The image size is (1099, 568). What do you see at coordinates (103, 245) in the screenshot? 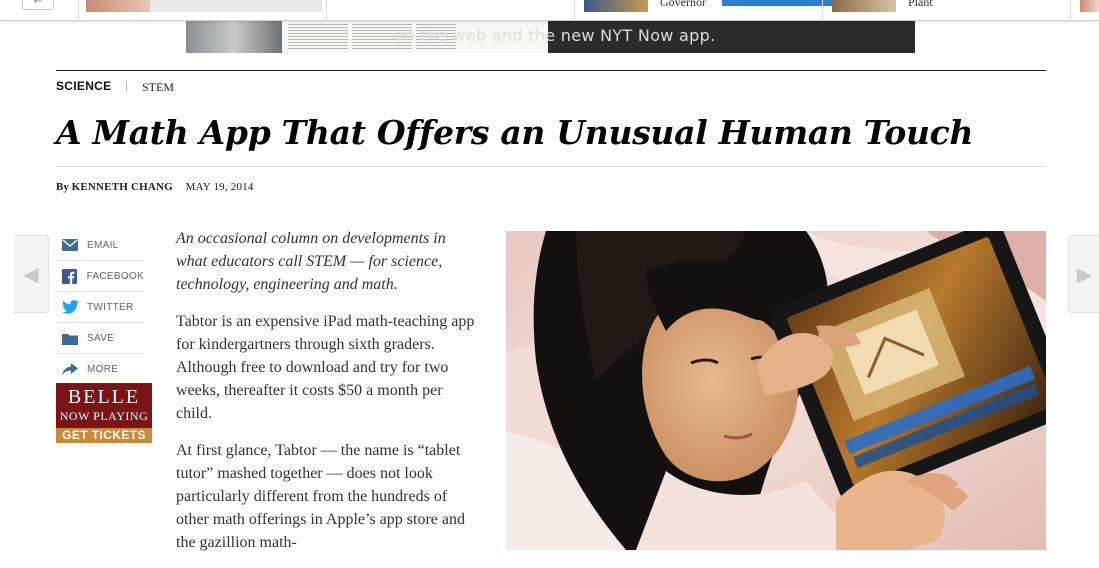
I see `share-email-label: EMAIL` at bounding box center [103, 245].